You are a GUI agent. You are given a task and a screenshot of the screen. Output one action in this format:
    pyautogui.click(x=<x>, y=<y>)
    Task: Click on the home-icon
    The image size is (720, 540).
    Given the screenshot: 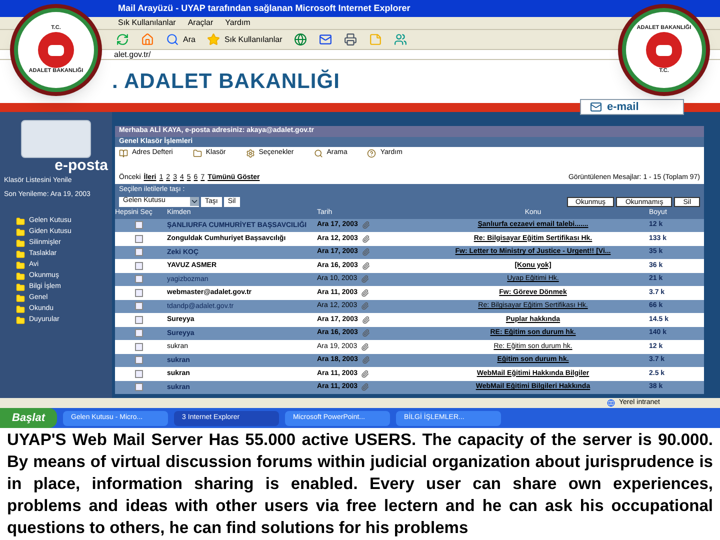 What is the action you would take?
    pyautogui.click(x=147, y=39)
    